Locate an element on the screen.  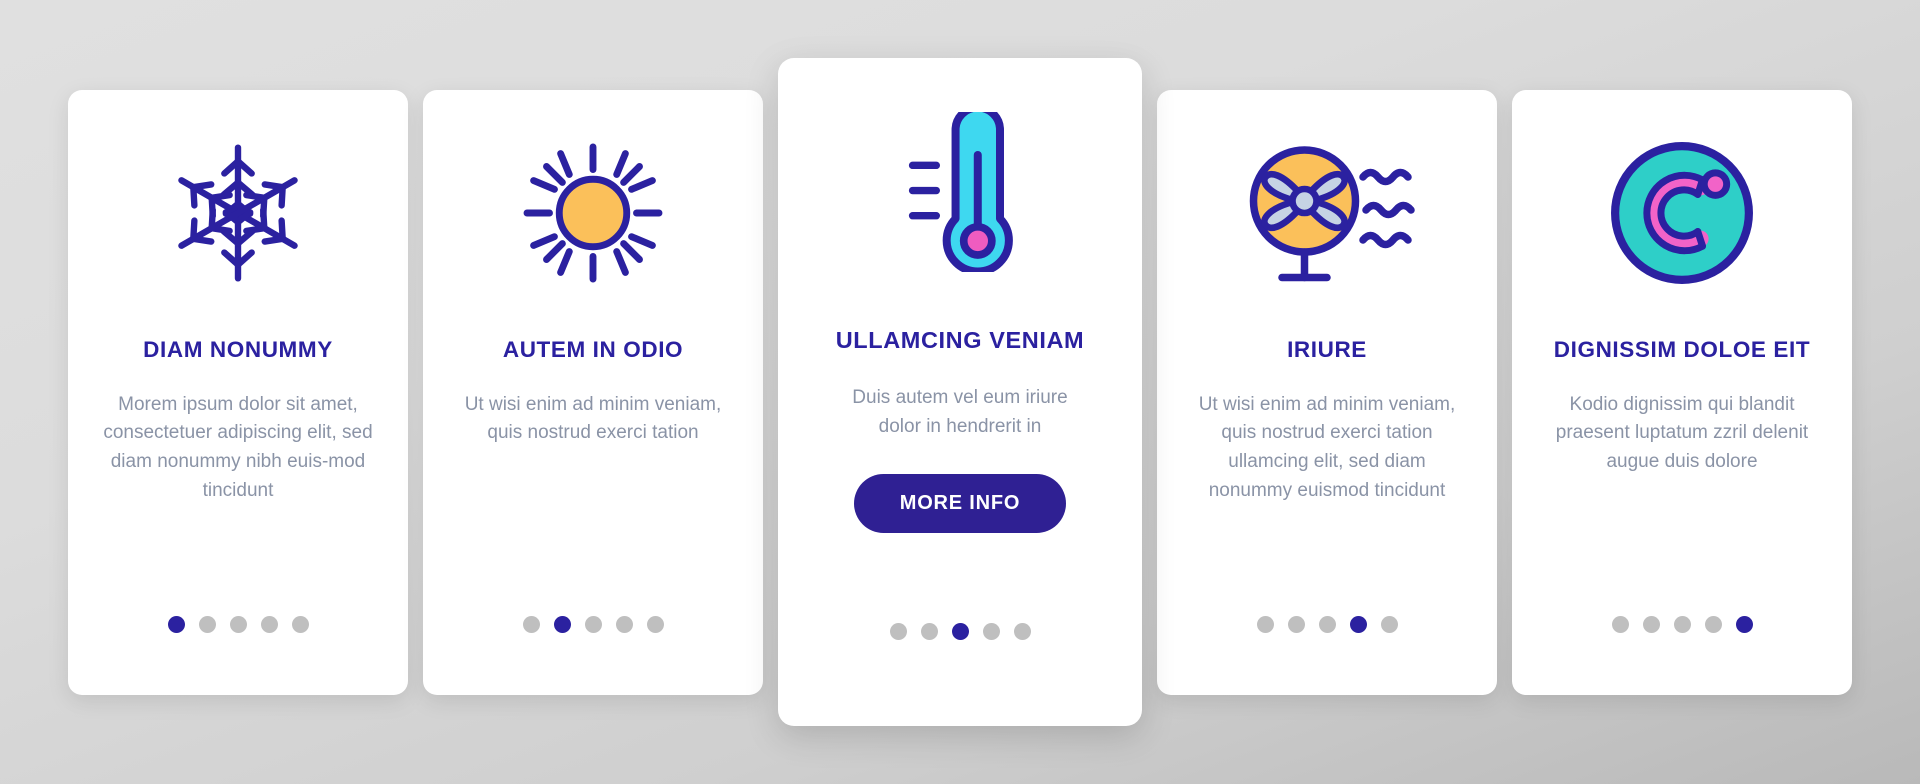
fan-icon is located at coordinates (1327, 213).